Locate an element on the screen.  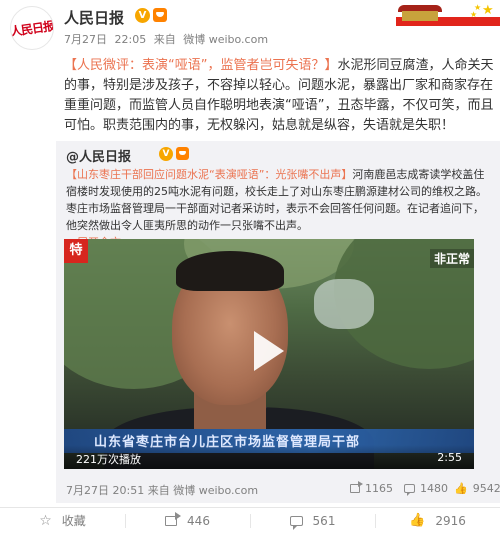
video-corner-tag: 特 is located at coordinates (76, 251).